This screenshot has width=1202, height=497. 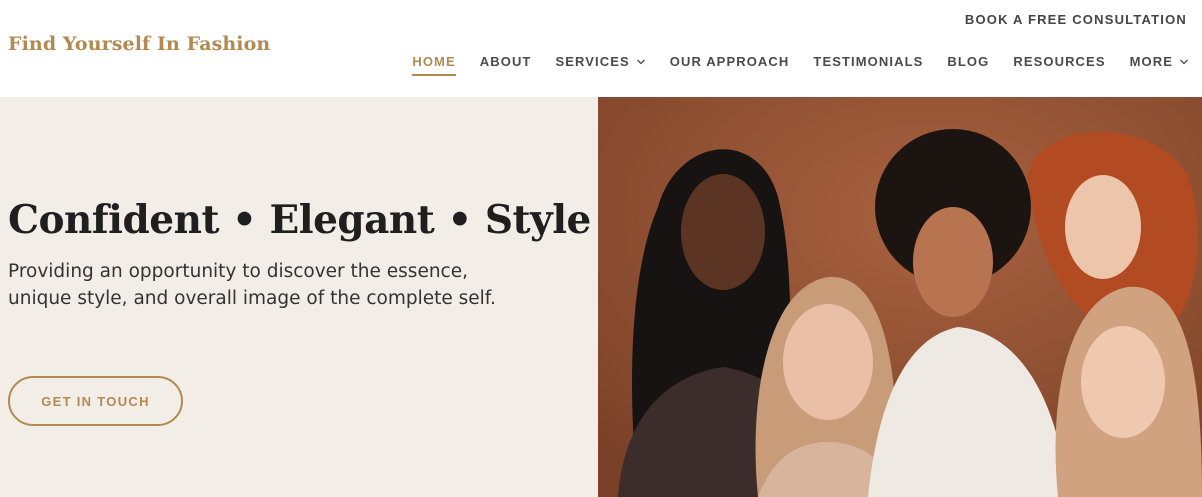 I want to click on nav-item-label: ABOUT, so click(x=505, y=61).